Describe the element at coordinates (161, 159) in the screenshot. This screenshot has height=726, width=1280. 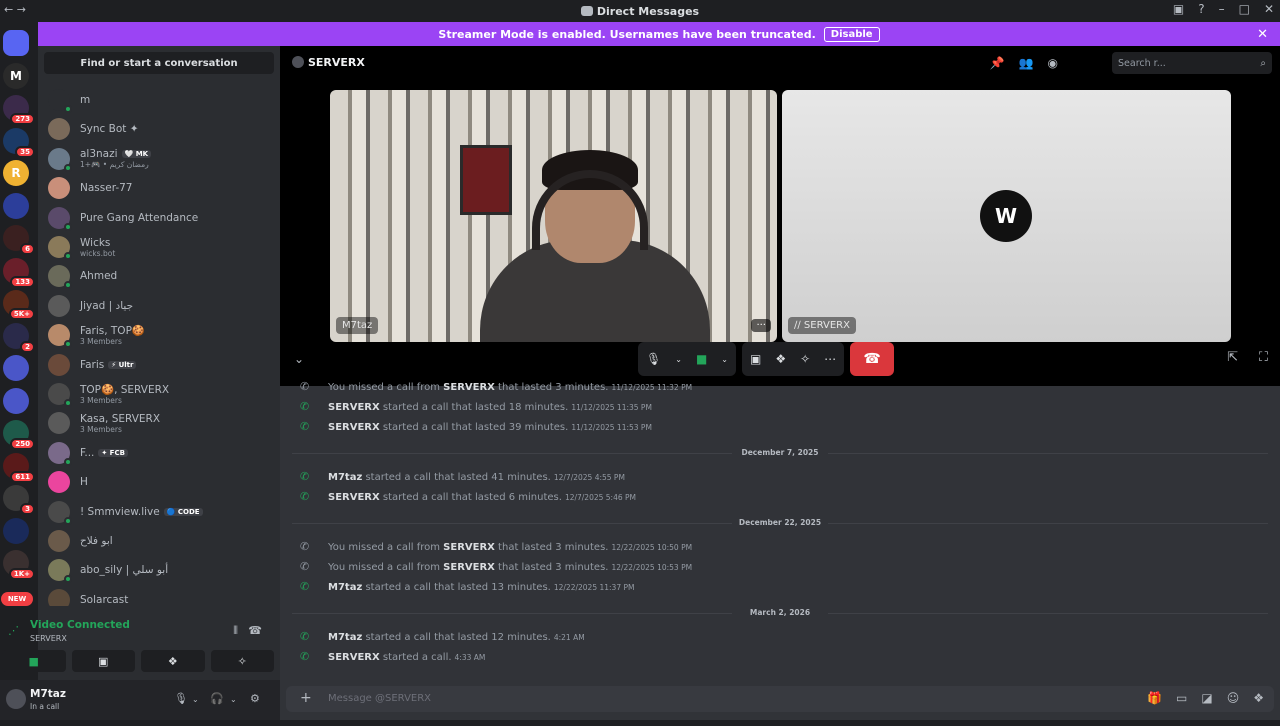
I see `dm-list-item: al3nazi 🤍 MK رمضان كريم • 🎮+1` at that location.